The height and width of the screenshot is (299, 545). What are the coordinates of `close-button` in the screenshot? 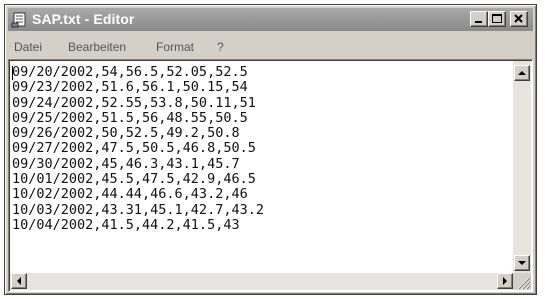 It's located at (519, 19).